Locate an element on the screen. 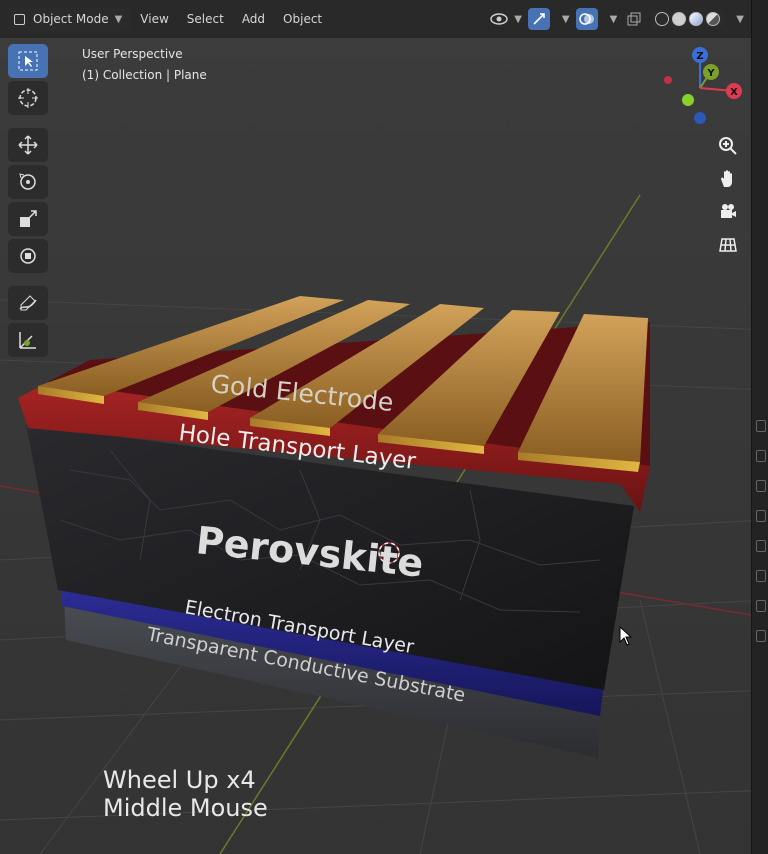  object-mode-icon is located at coordinates (19, 19).